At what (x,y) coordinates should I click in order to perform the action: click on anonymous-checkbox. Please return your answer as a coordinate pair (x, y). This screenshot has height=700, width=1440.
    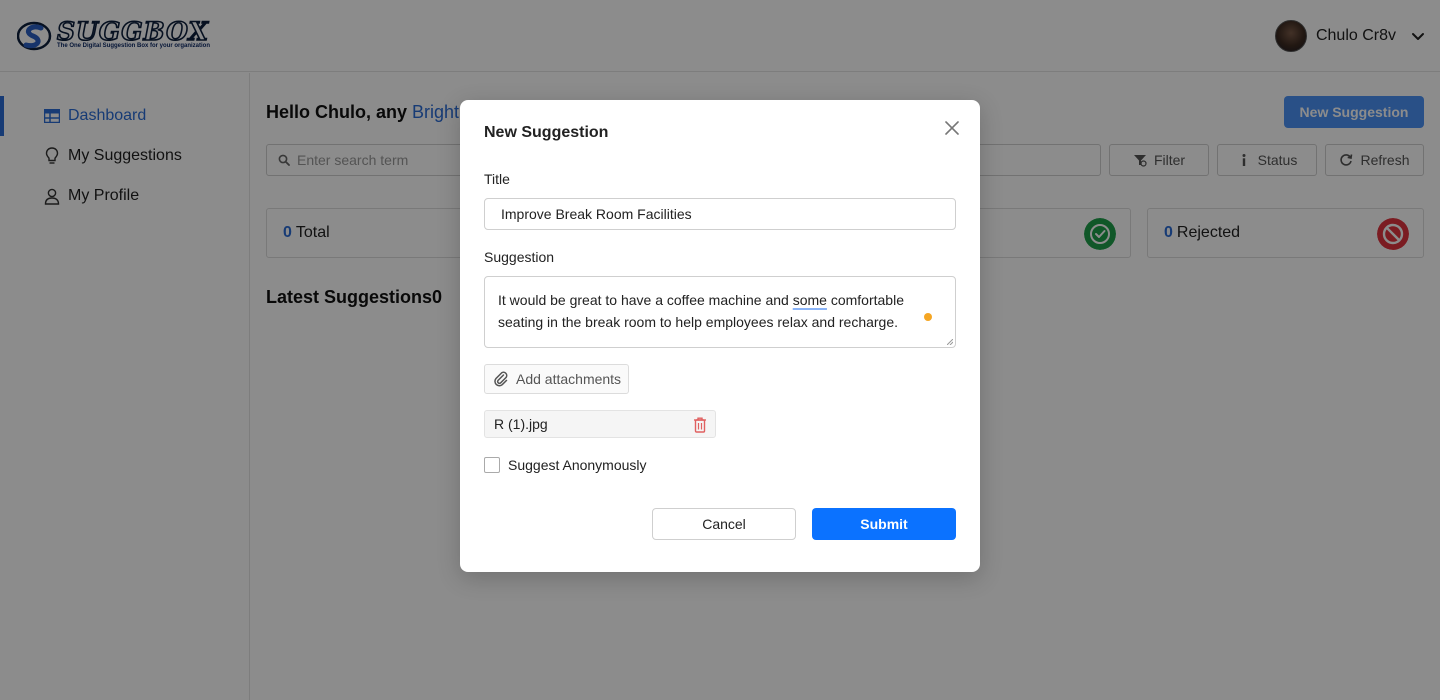
    Looking at the image, I should click on (492, 465).